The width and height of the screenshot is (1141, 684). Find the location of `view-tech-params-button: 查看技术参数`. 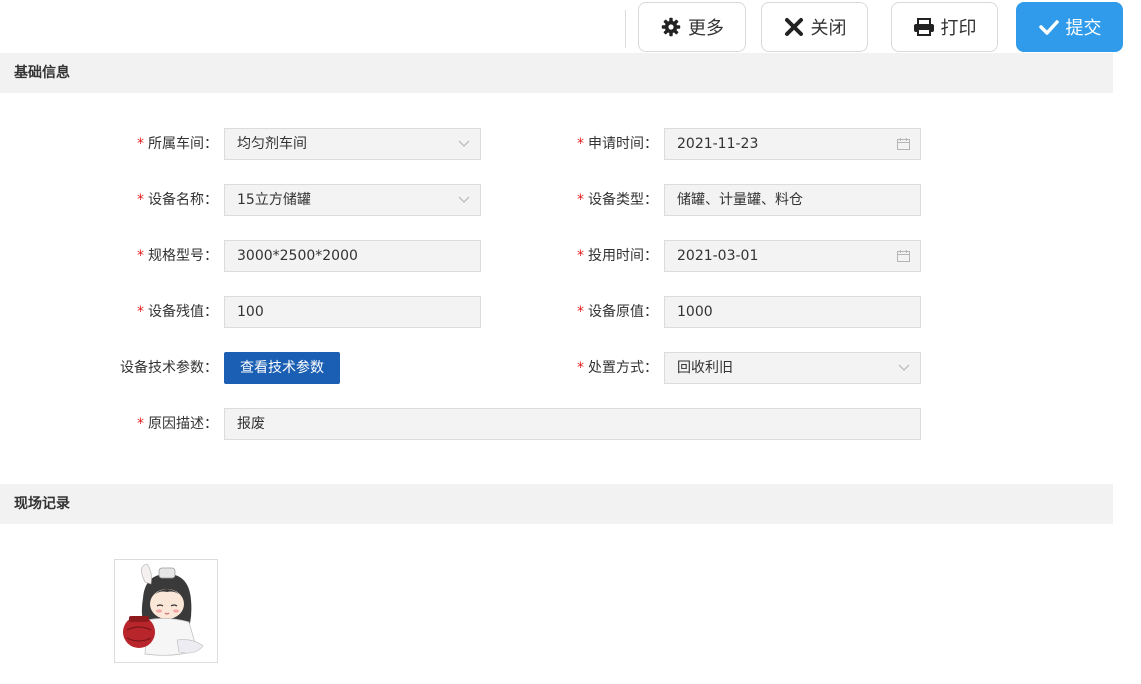

view-tech-params-button: 查看技术参数 is located at coordinates (282, 368).